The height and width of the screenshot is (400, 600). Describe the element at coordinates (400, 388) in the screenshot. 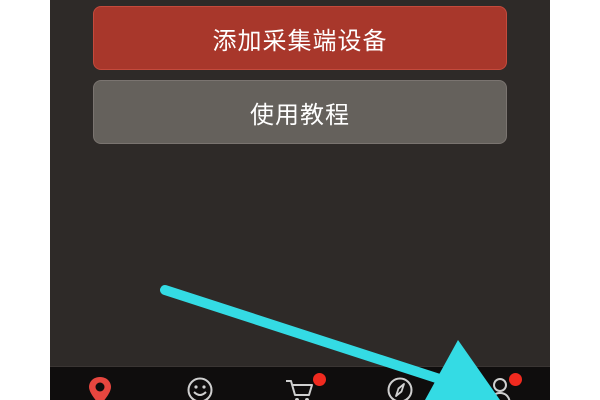

I see `compass-icon` at that location.